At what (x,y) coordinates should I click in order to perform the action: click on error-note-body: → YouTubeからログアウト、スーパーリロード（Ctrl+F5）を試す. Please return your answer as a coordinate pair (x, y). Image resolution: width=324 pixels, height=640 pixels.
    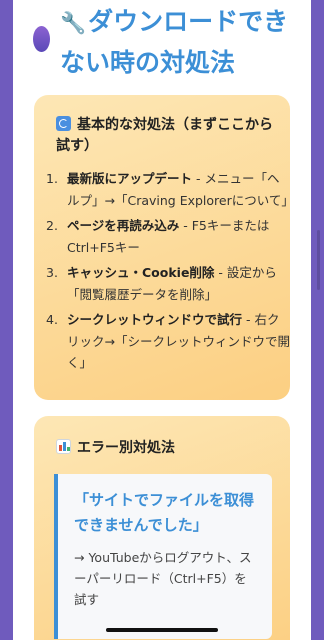
    Looking at the image, I should click on (163, 578).